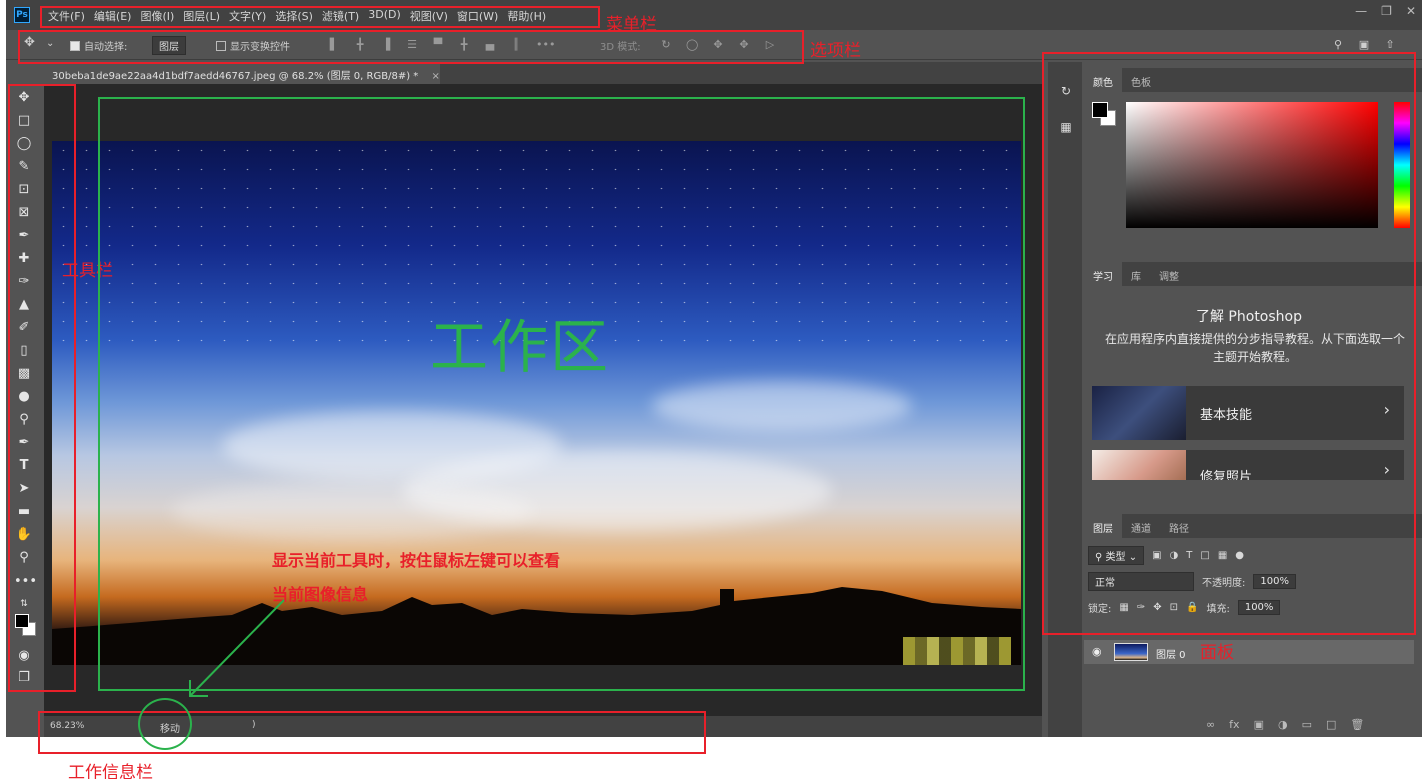 This screenshot has height=779, width=1428. What do you see at coordinates (1390, 44) in the screenshot?
I see `share-icon: ⇧` at bounding box center [1390, 44].